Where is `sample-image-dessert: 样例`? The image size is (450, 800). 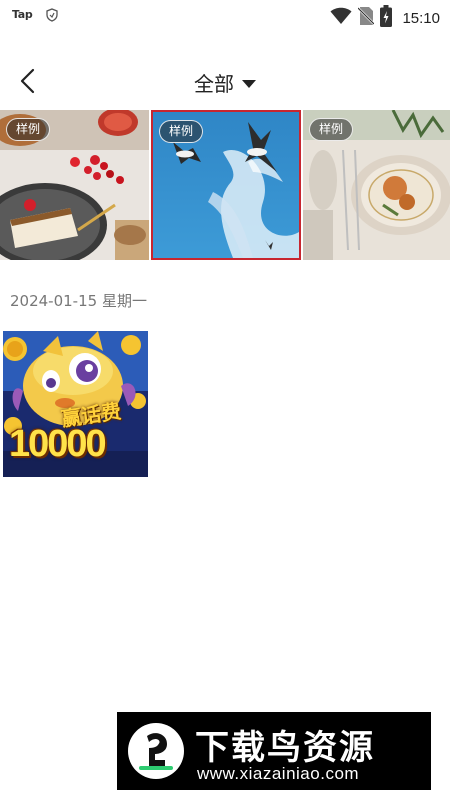
sample-image-dessert: 样例 is located at coordinates (74, 185).